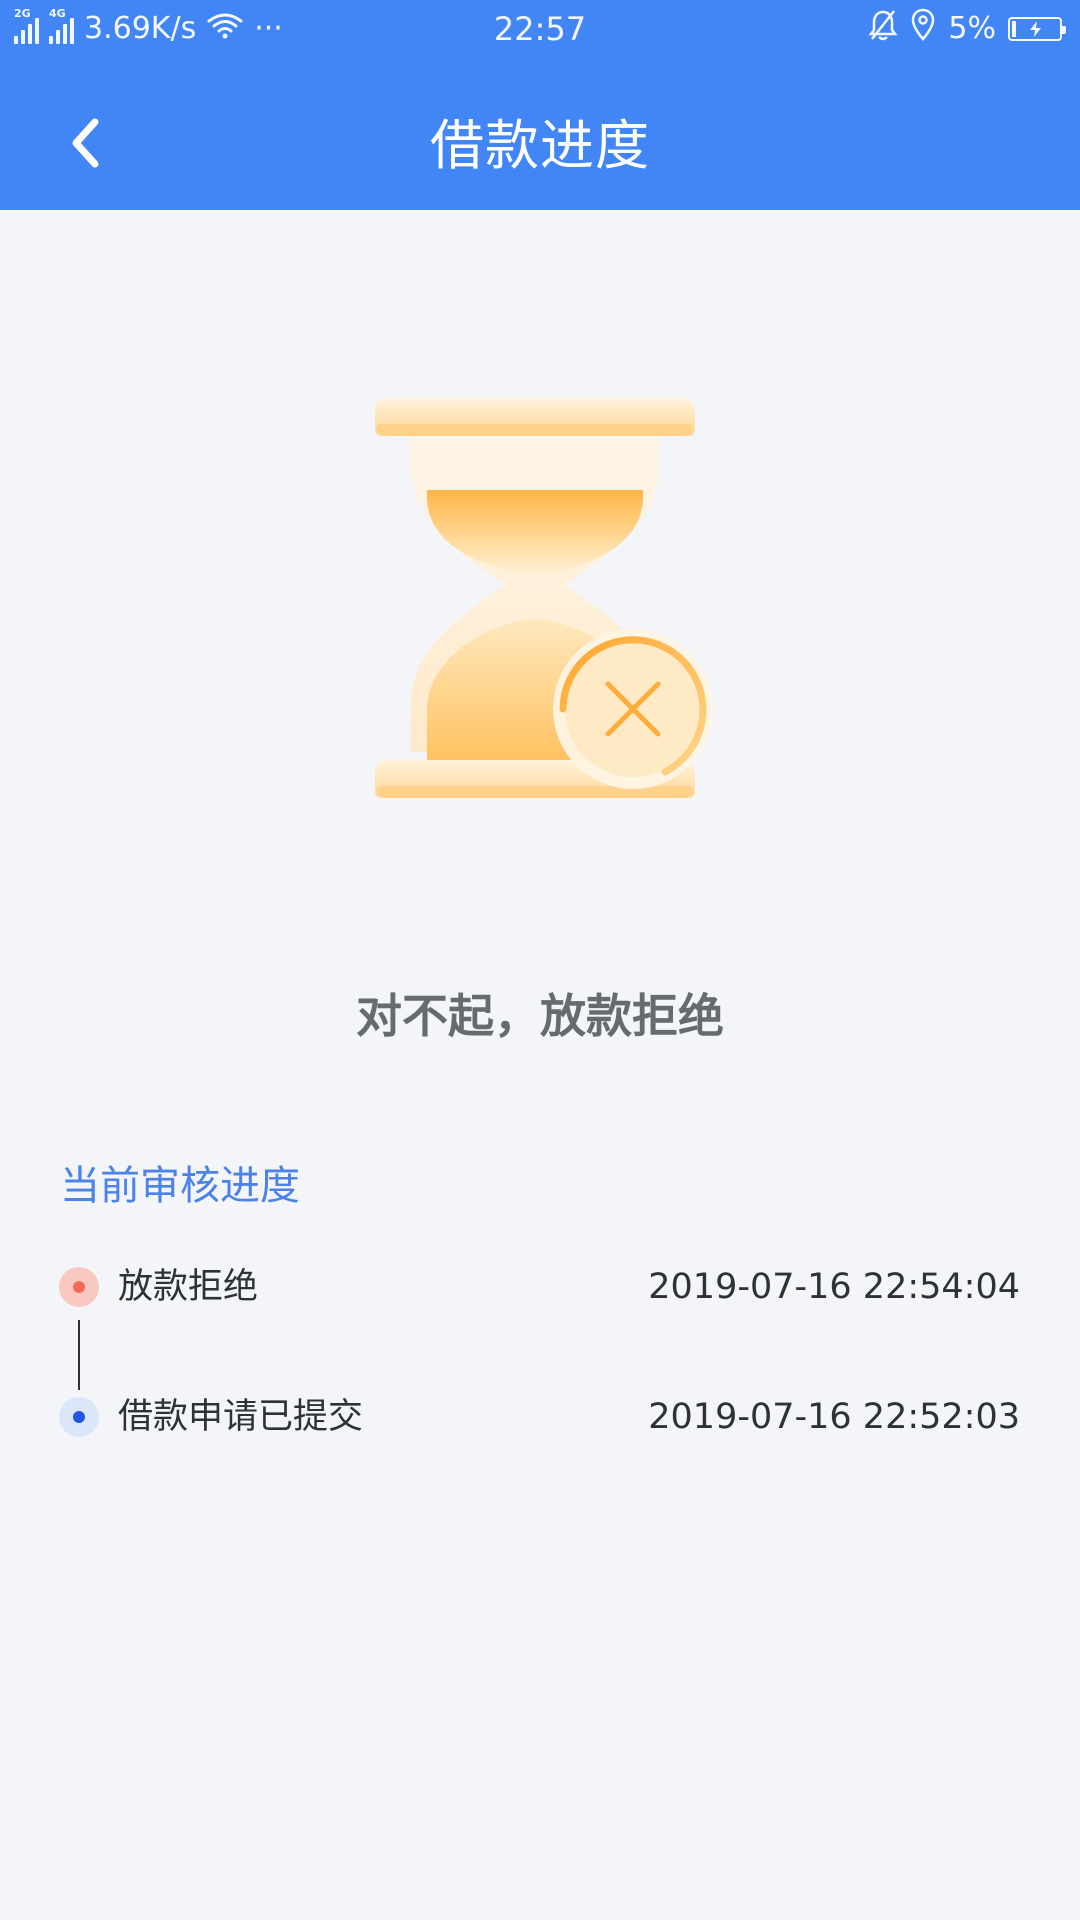 The image size is (1080, 1920). I want to click on timeline-item-label: 借款申请已提交, so click(241, 1417).